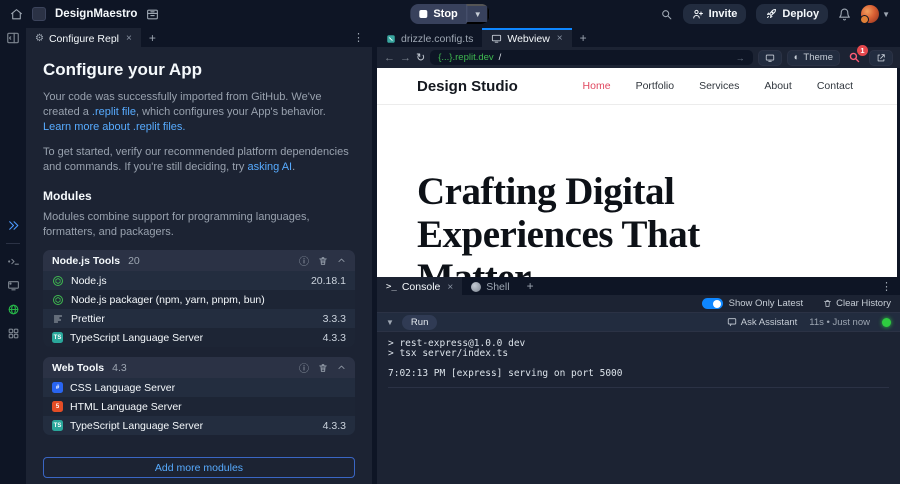  Describe the element at coordinates (334, 425) in the screenshot. I see `module-version: 4.3.3` at that location.